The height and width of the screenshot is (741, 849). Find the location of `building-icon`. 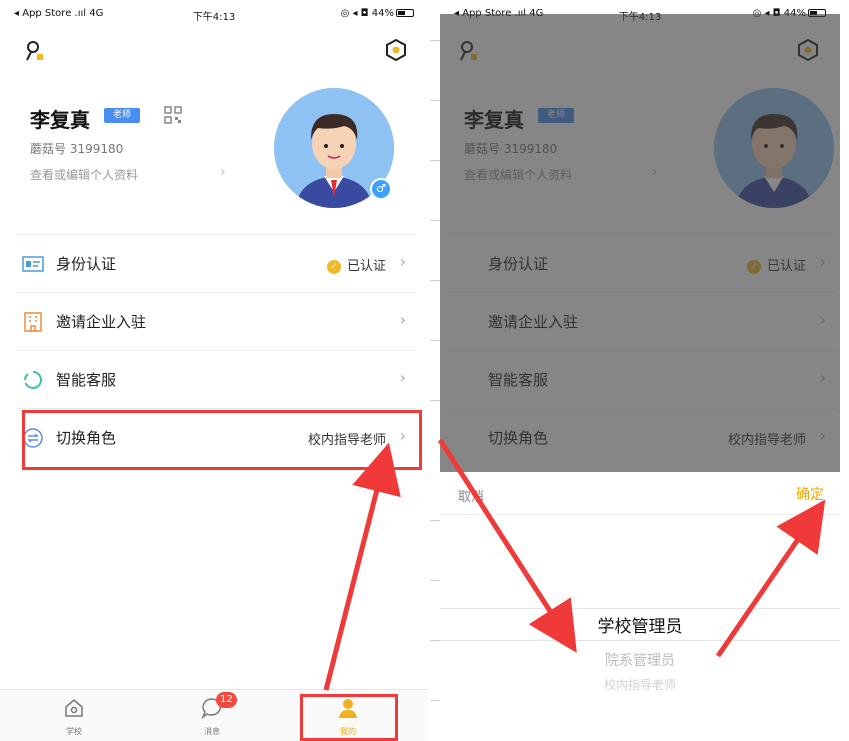

building-icon is located at coordinates (33, 322).